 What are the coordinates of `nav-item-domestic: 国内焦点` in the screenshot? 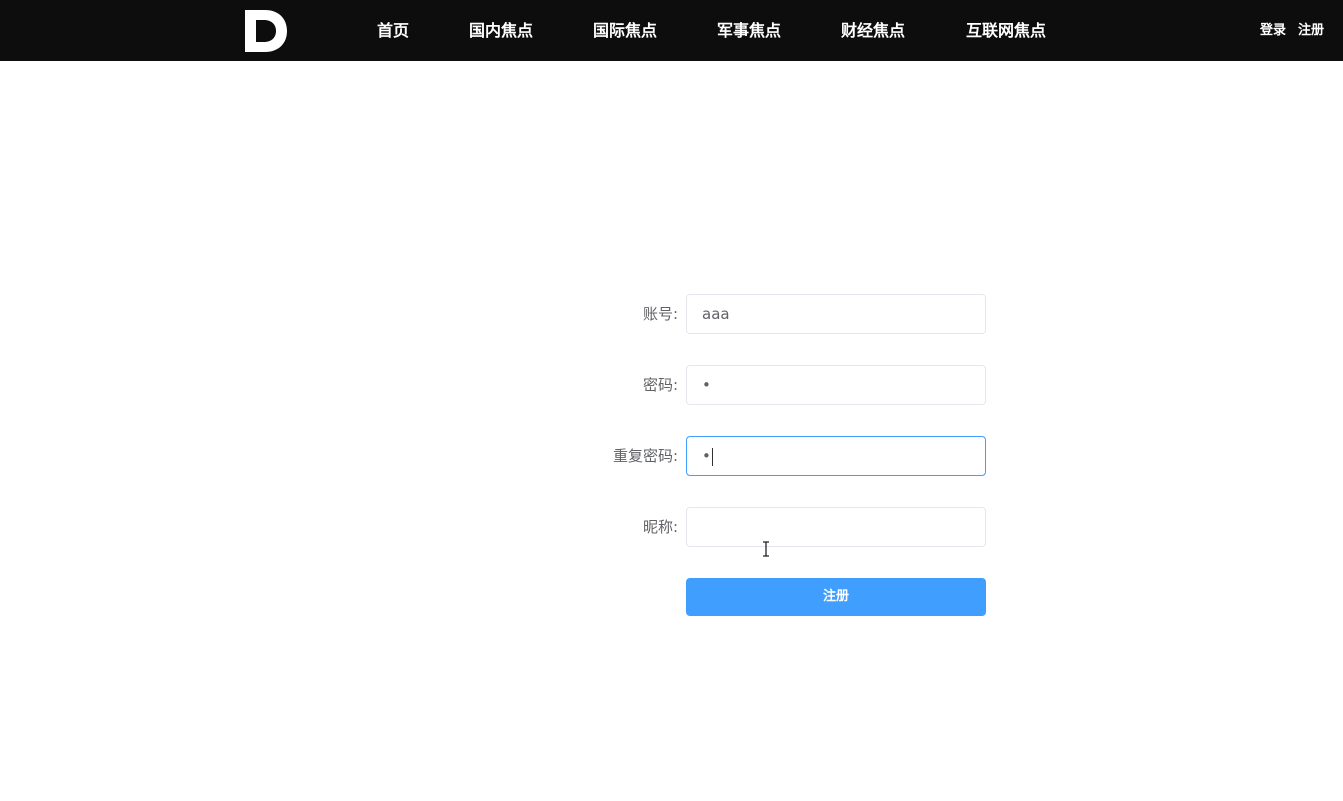 It's located at (501, 30).